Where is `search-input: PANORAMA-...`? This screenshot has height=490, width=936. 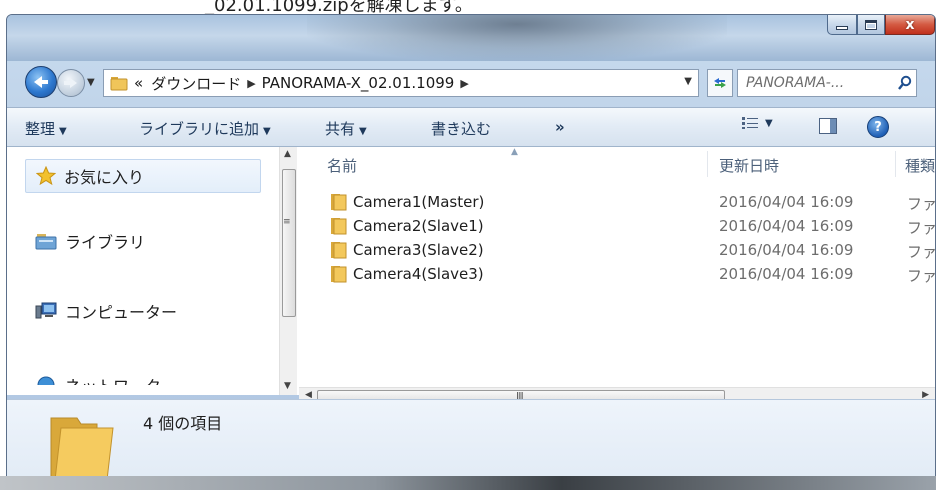 search-input: PANORAMA-... is located at coordinates (820, 83).